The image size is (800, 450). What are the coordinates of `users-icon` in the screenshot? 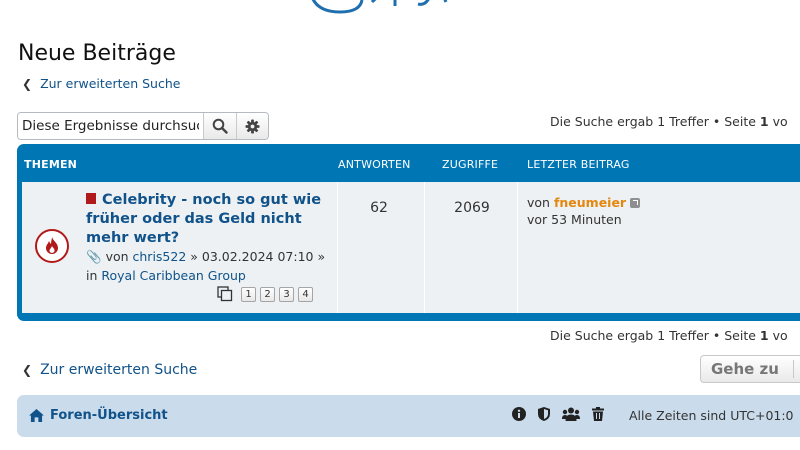 It's located at (571, 414).